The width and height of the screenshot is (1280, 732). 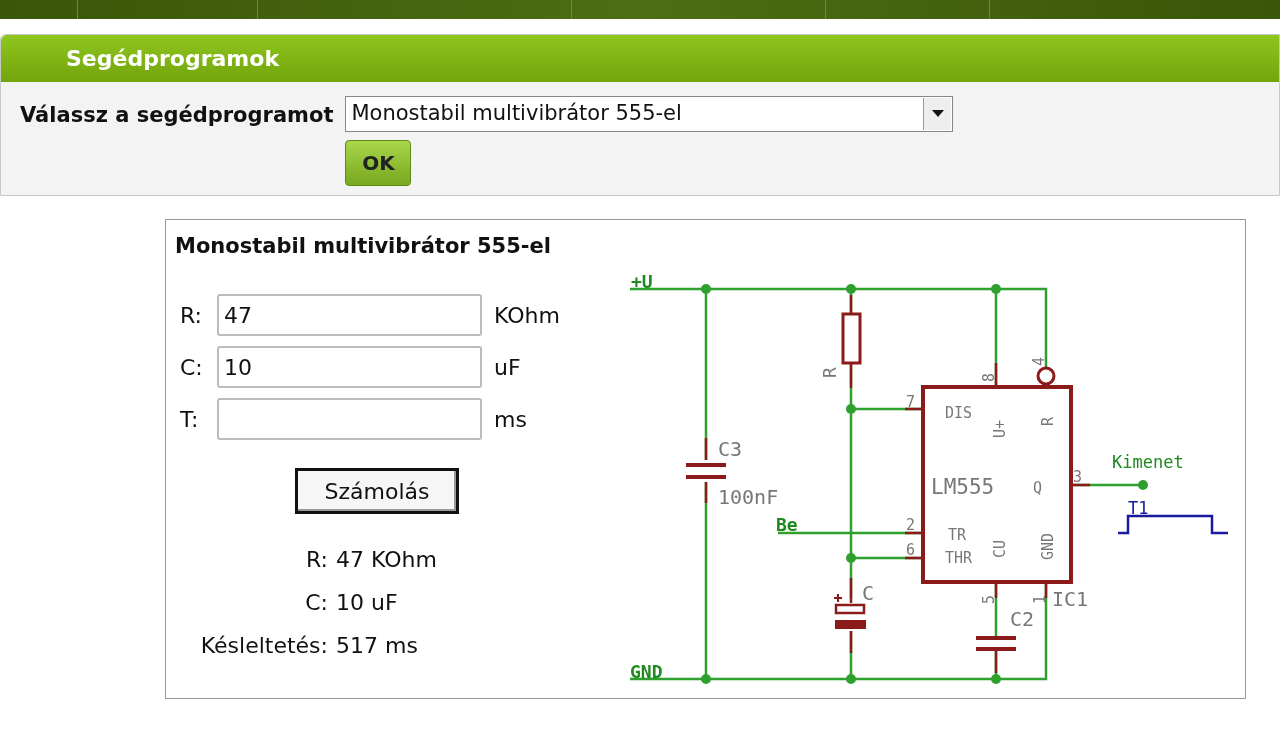 I want to click on ok-button: OK, so click(x=378, y=163).